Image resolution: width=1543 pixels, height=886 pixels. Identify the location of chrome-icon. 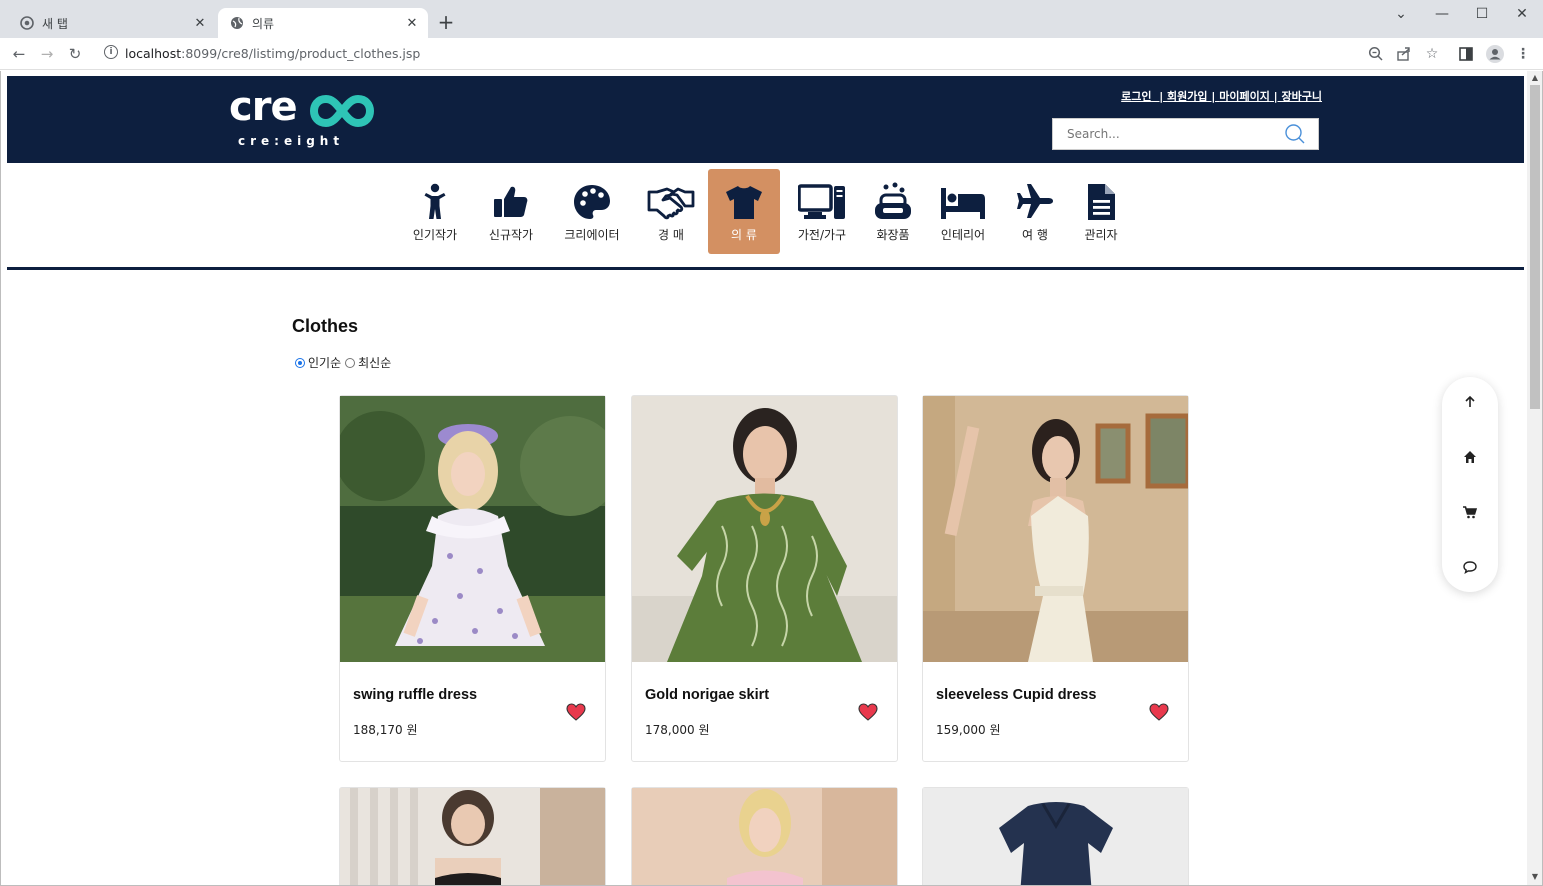
(27, 23).